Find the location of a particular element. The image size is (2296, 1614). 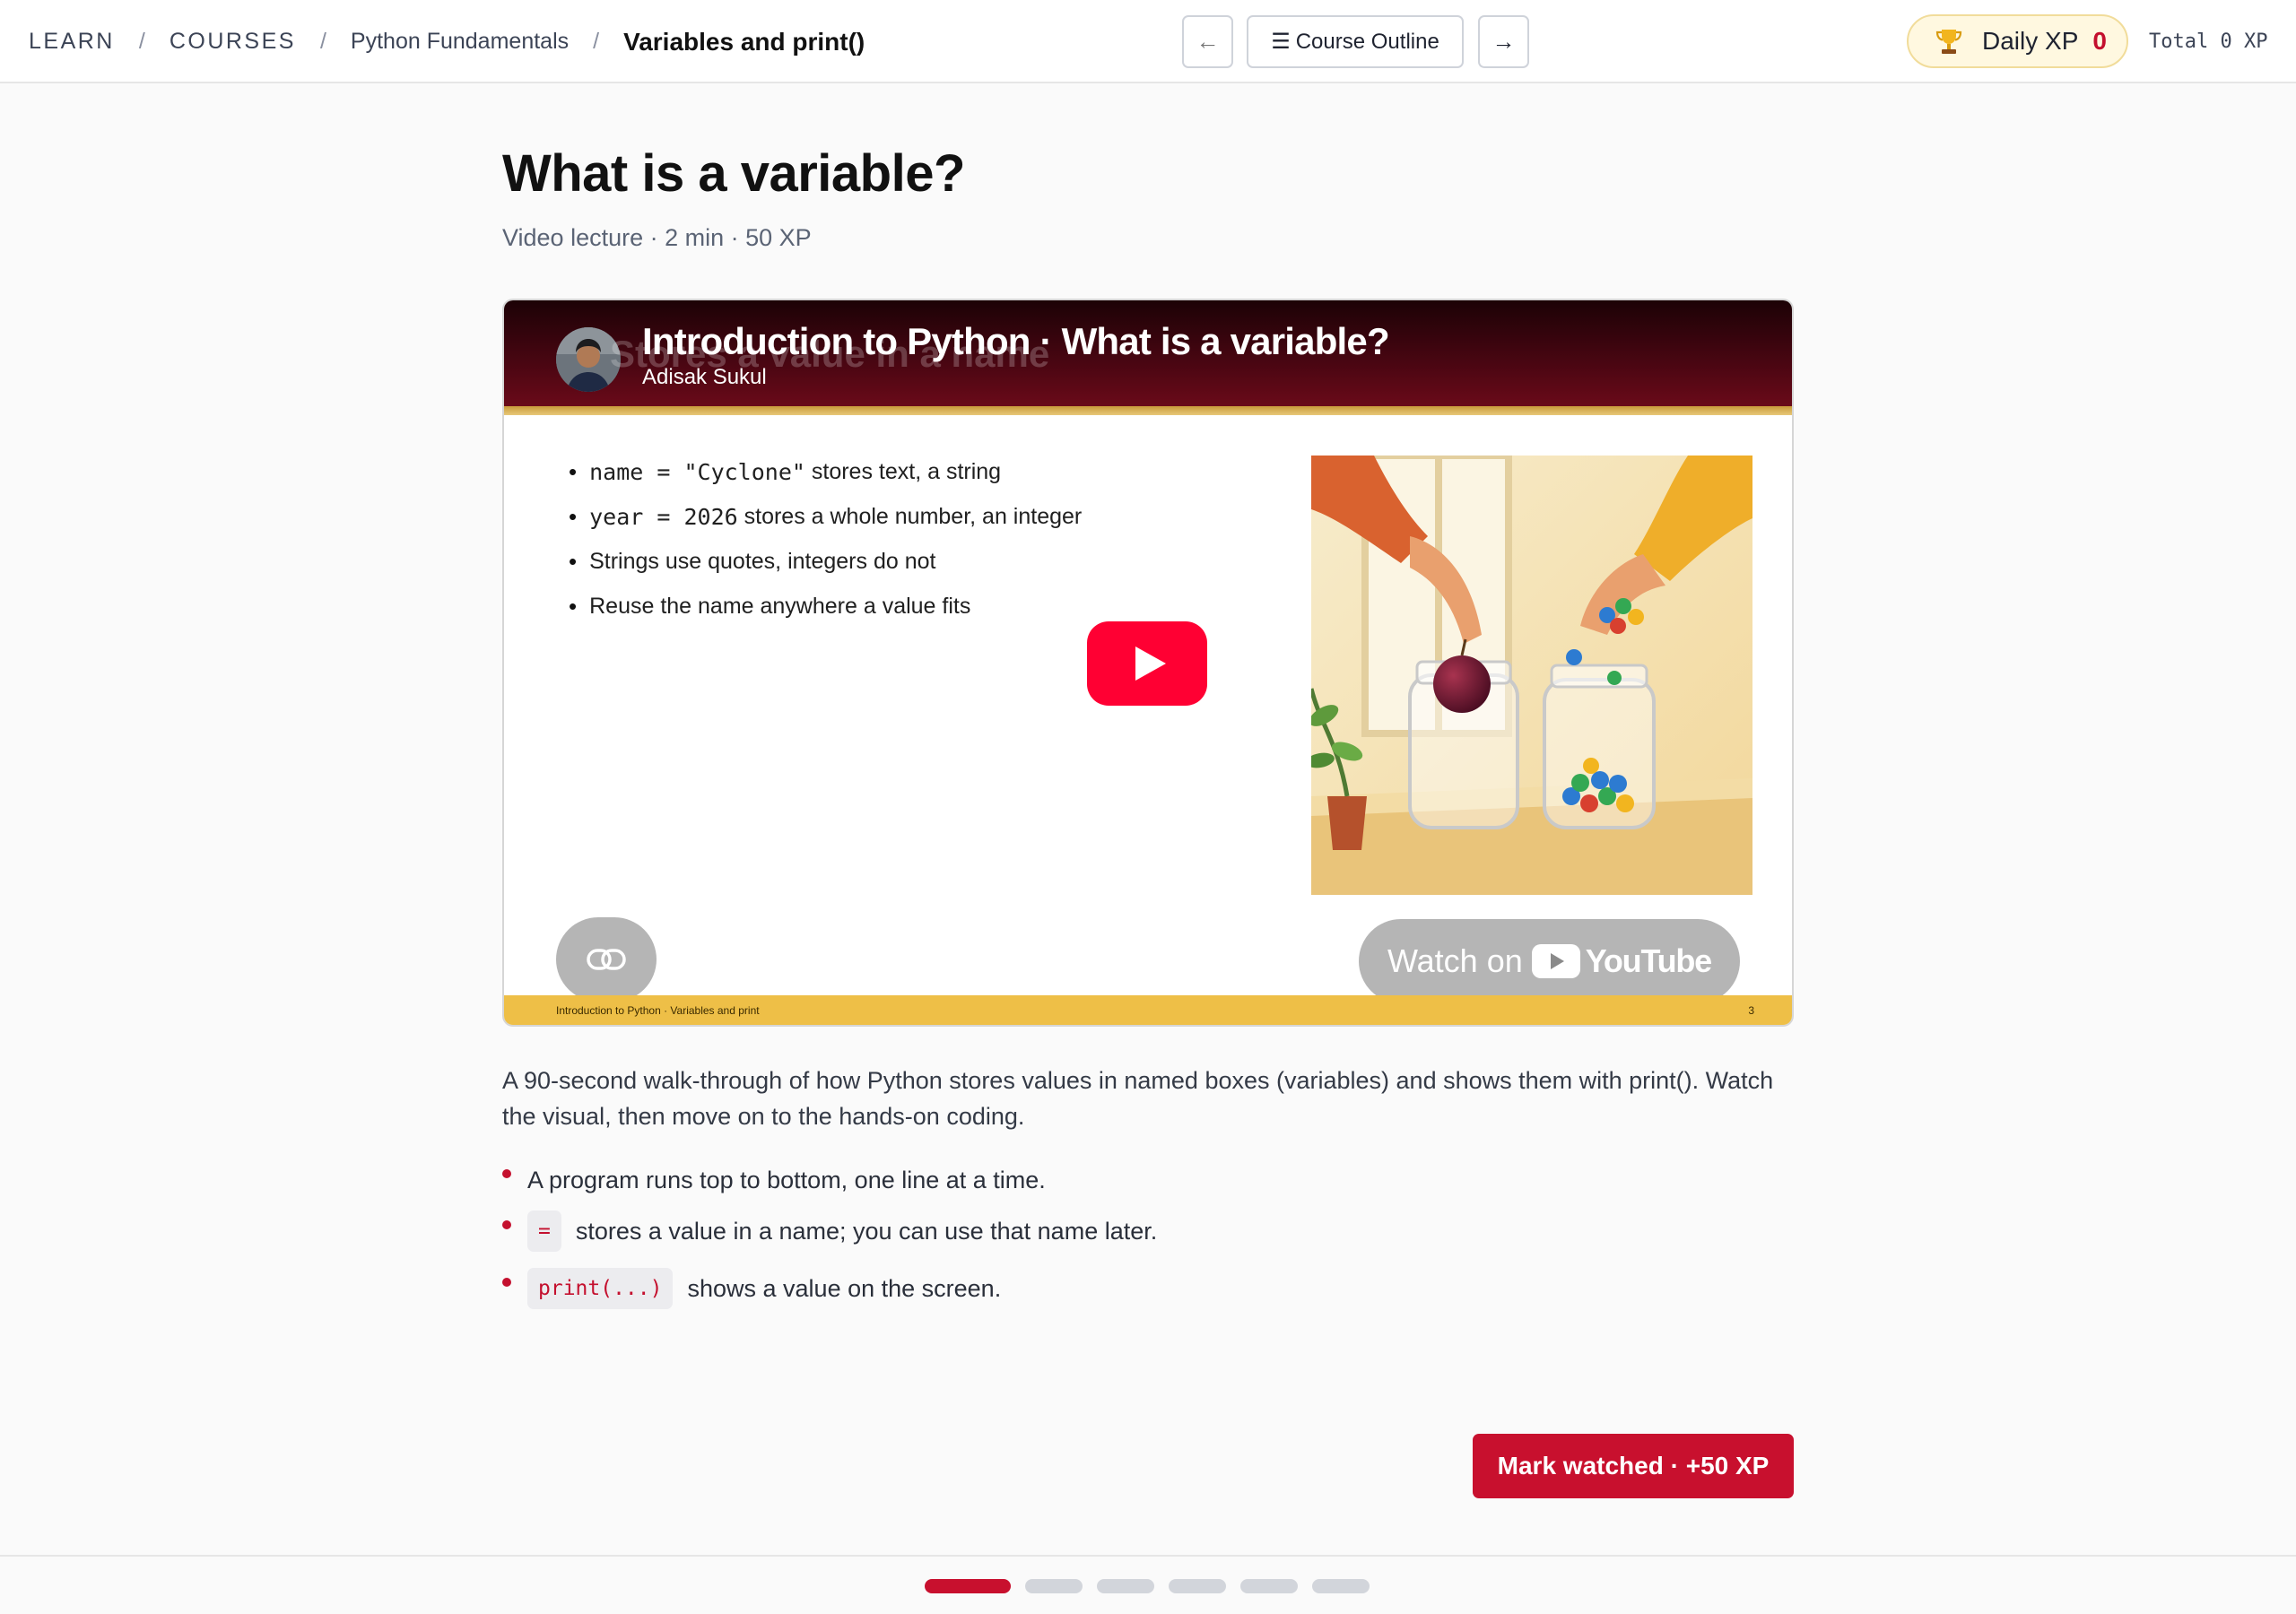

course-outline-button: ☰ Course Outline is located at coordinates (1355, 41).